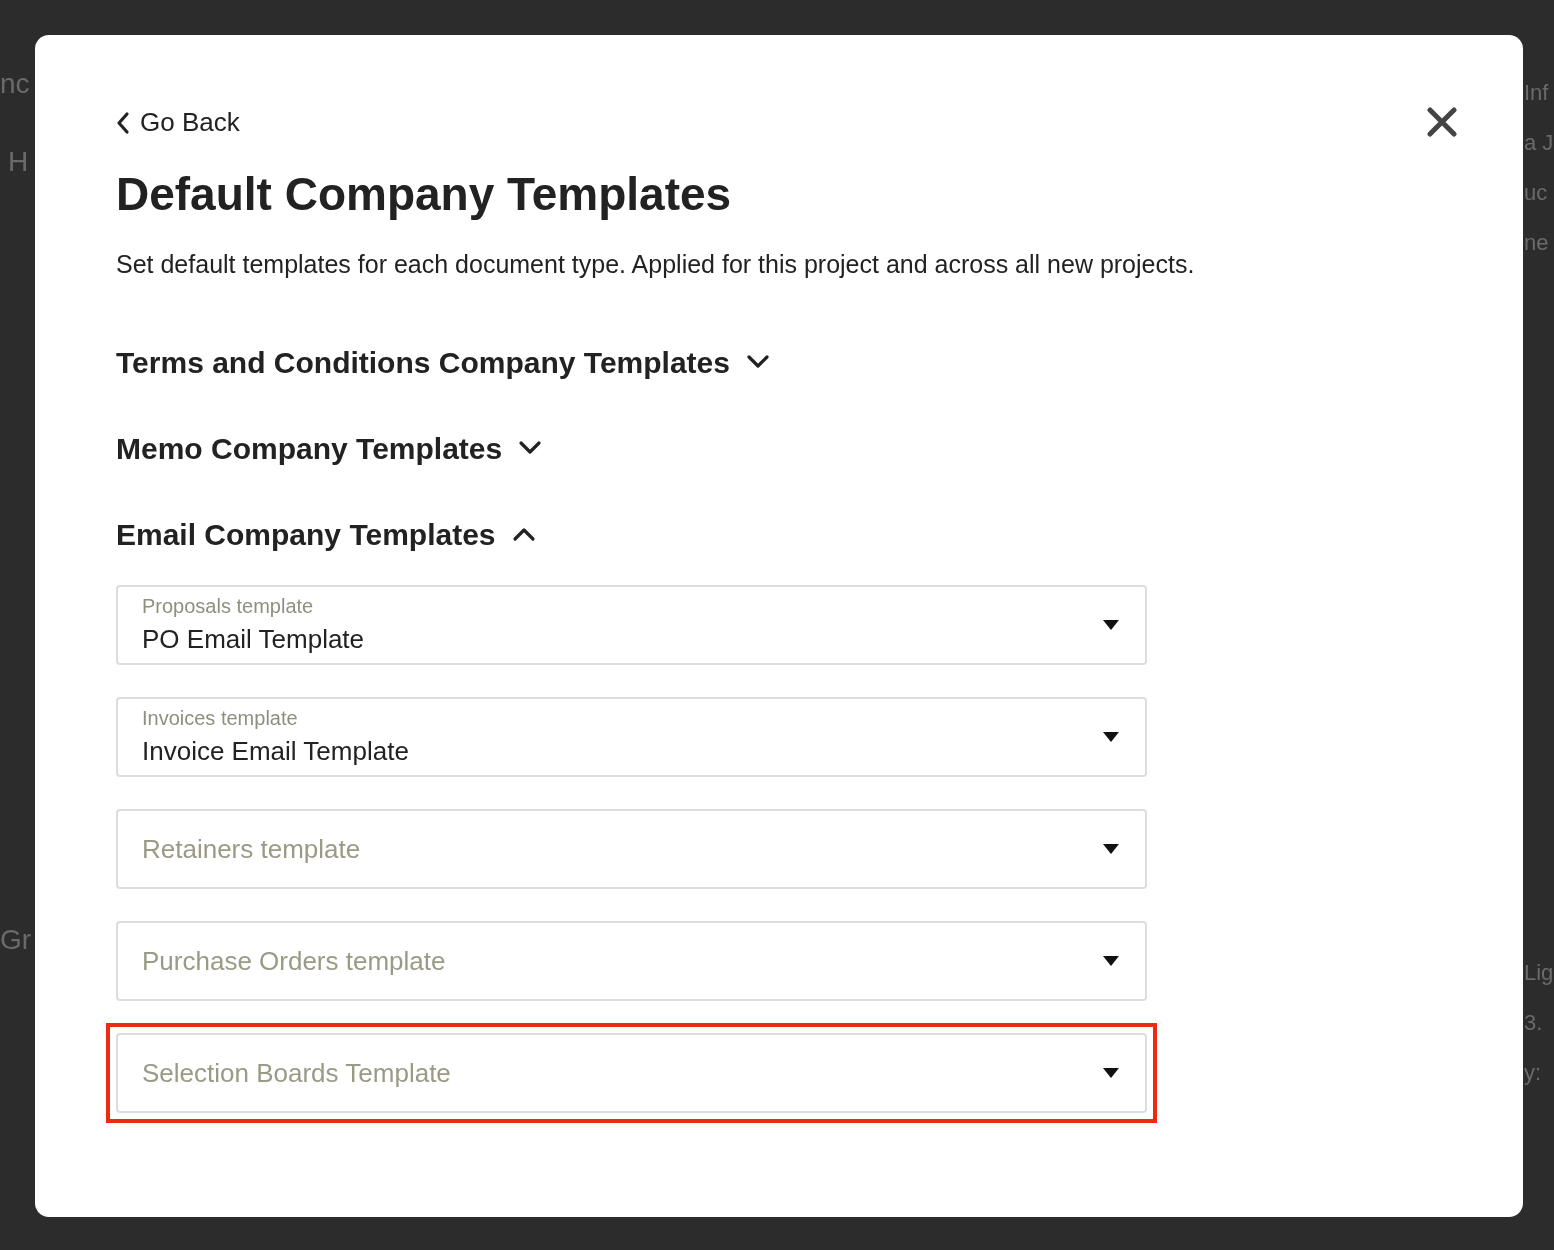 The image size is (1554, 1250). What do you see at coordinates (443, 362) in the screenshot?
I see `section-toggle: Terms and Conditions Company Templates` at bounding box center [443, 362].